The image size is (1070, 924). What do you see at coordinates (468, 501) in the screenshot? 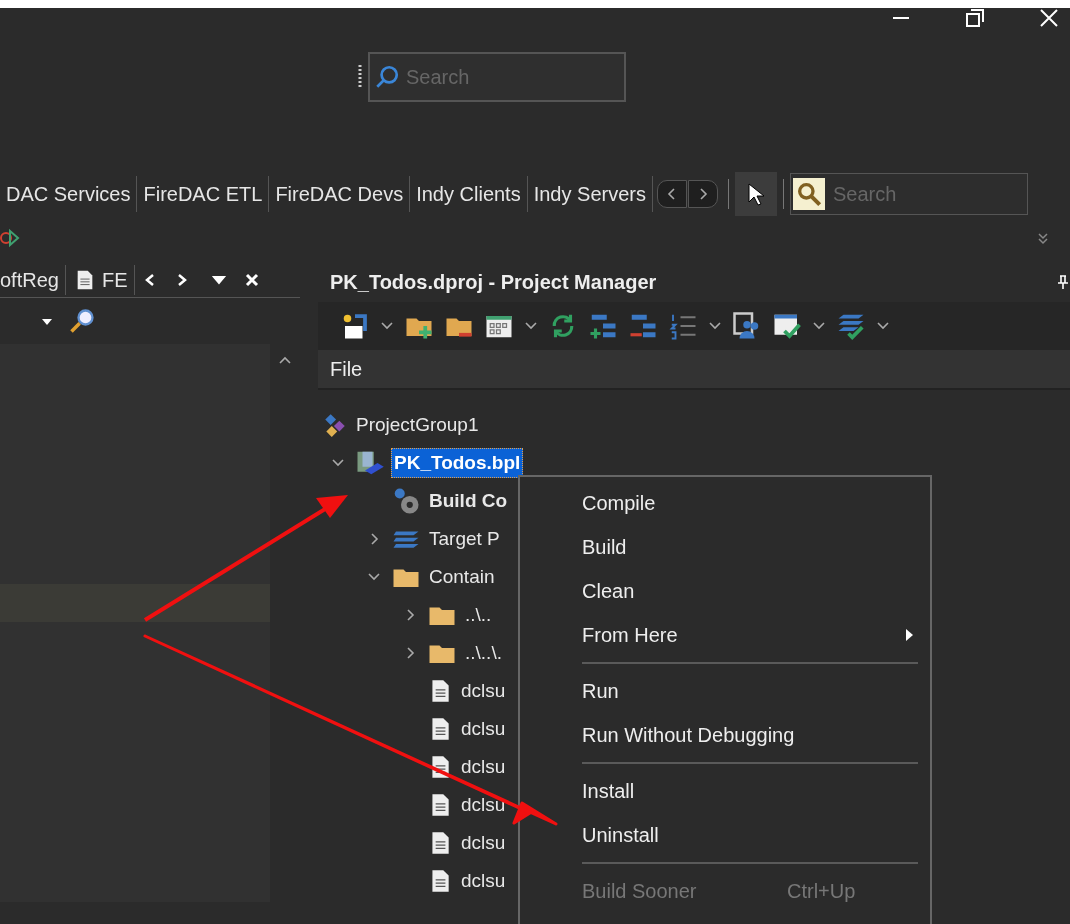
I see `tree-item: Build Co` at bounding box center [468, 501].